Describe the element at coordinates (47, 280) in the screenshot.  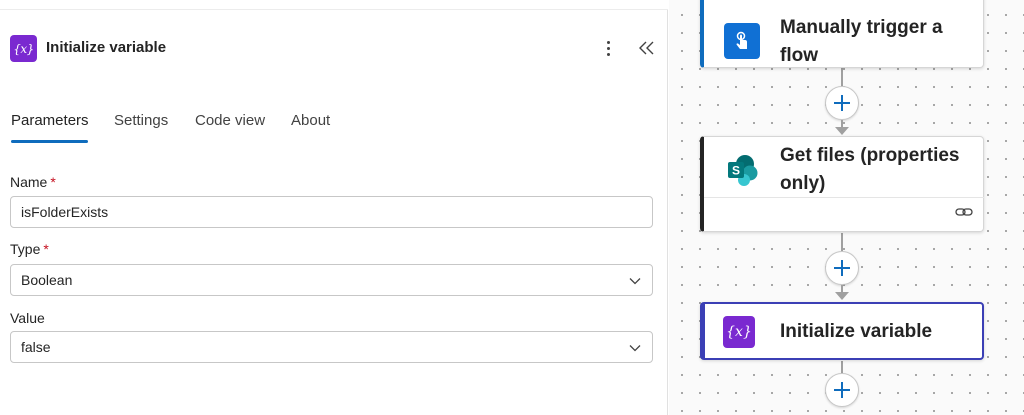
I see `type-dropdown-value: Boolean` at that location.